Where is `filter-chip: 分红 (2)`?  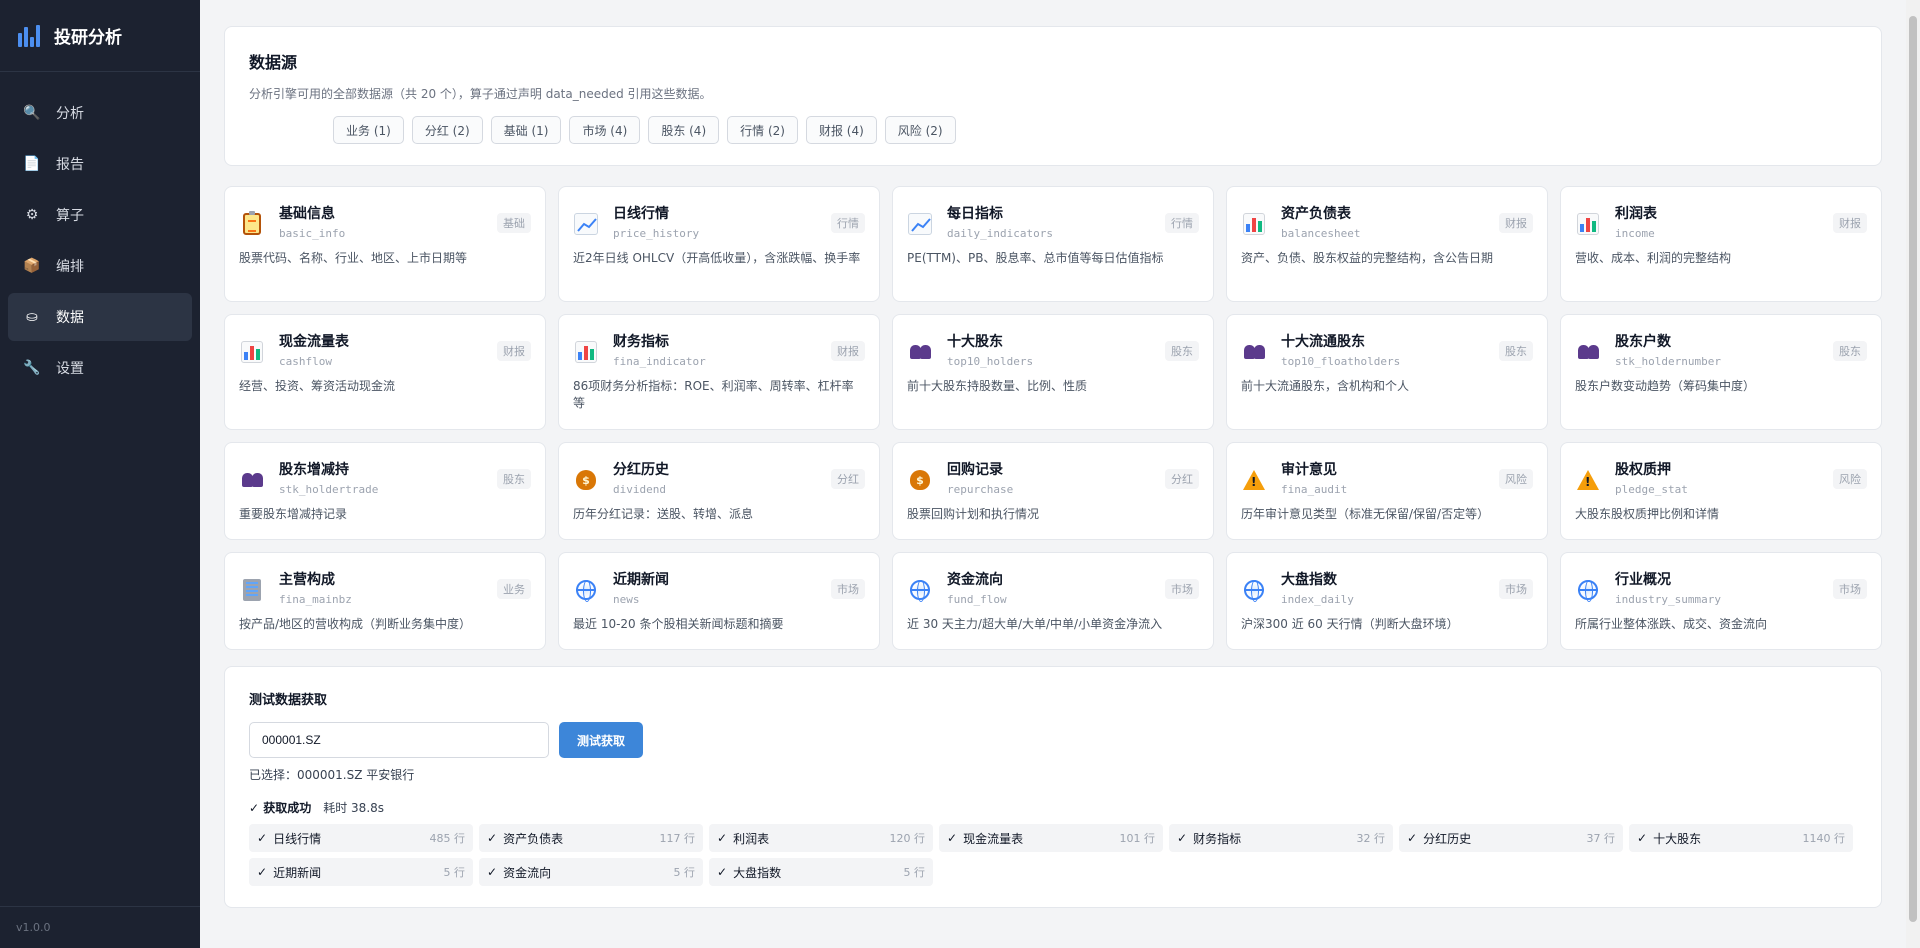
filter-chip: 分红 (2) is located at coordinates (447, 130).